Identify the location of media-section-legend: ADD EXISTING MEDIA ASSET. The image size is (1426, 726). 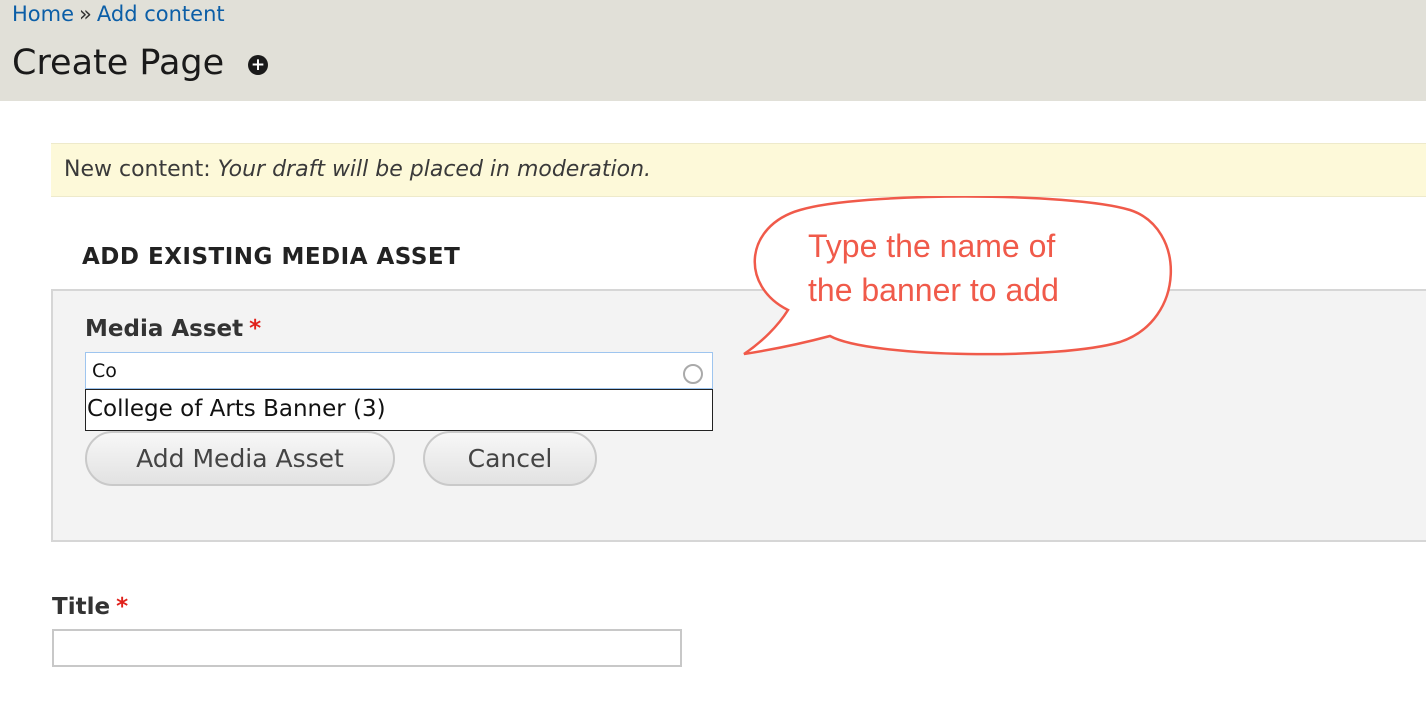
(271, 257).